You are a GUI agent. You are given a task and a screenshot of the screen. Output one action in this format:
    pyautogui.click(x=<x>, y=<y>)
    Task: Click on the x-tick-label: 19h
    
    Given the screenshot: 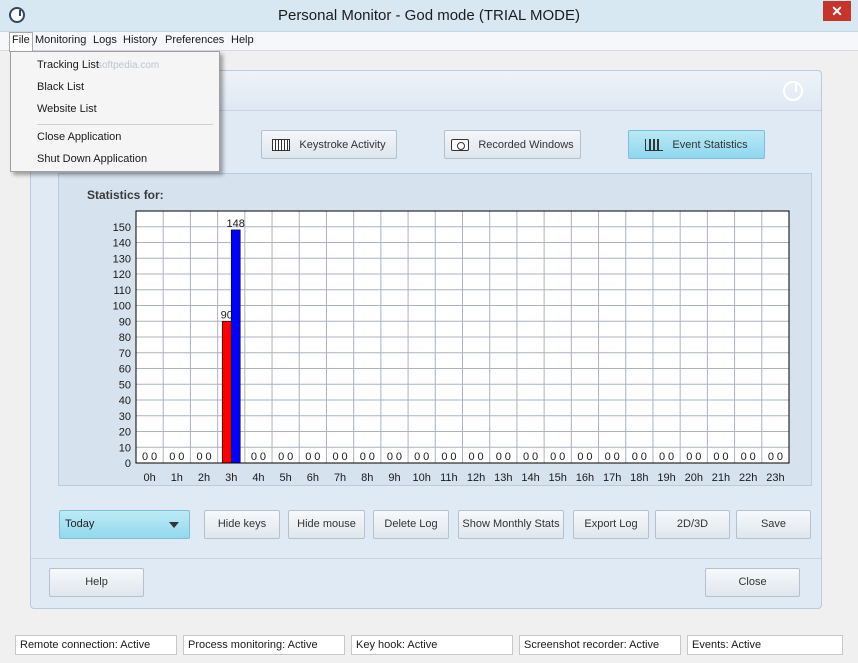 What is the action you would take?
    pyautogui.click(x=666, y=478)
    